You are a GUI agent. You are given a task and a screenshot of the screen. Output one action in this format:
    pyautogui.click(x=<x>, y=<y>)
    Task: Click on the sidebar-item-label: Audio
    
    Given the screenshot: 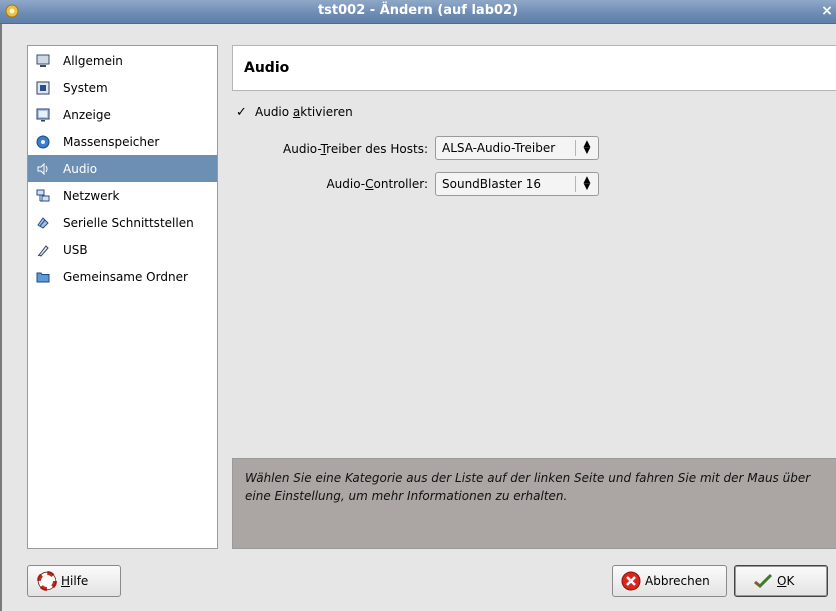 What is the action you would take?
    pyautogui.click(x=80, y=168)
    